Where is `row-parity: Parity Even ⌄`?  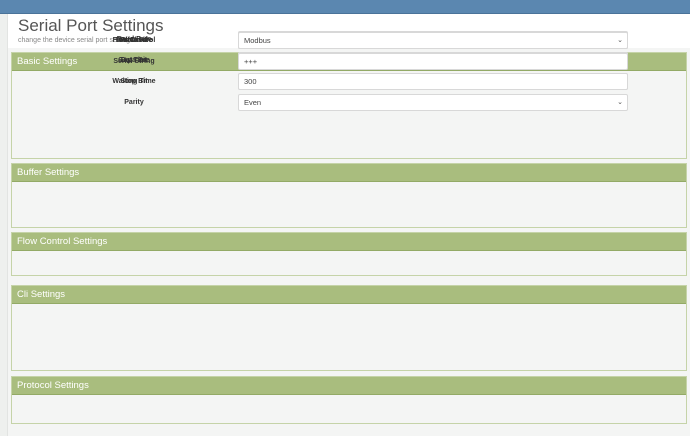
row-parity: Parity Even ⌄ is located at coordinates (349, 102).